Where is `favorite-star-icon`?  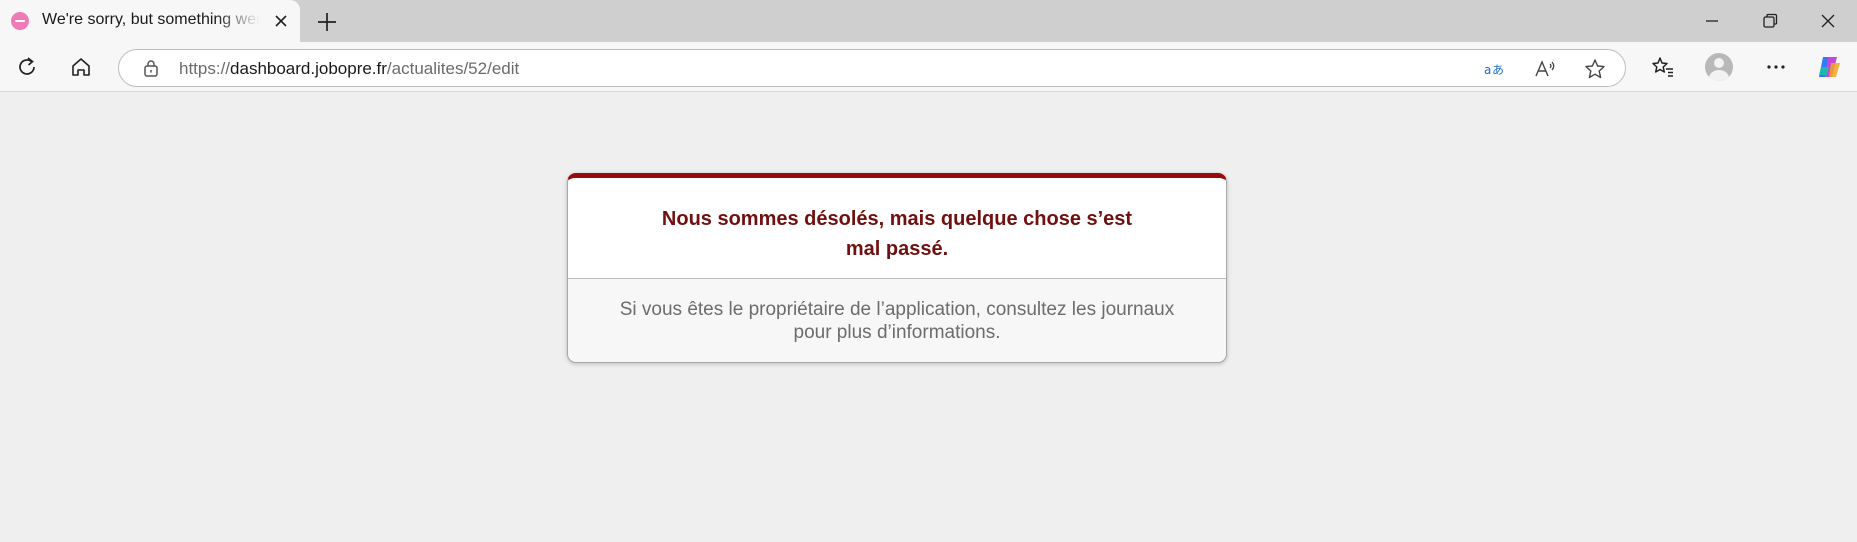 favorite-star-icon is located at coordinates (1595, 69).